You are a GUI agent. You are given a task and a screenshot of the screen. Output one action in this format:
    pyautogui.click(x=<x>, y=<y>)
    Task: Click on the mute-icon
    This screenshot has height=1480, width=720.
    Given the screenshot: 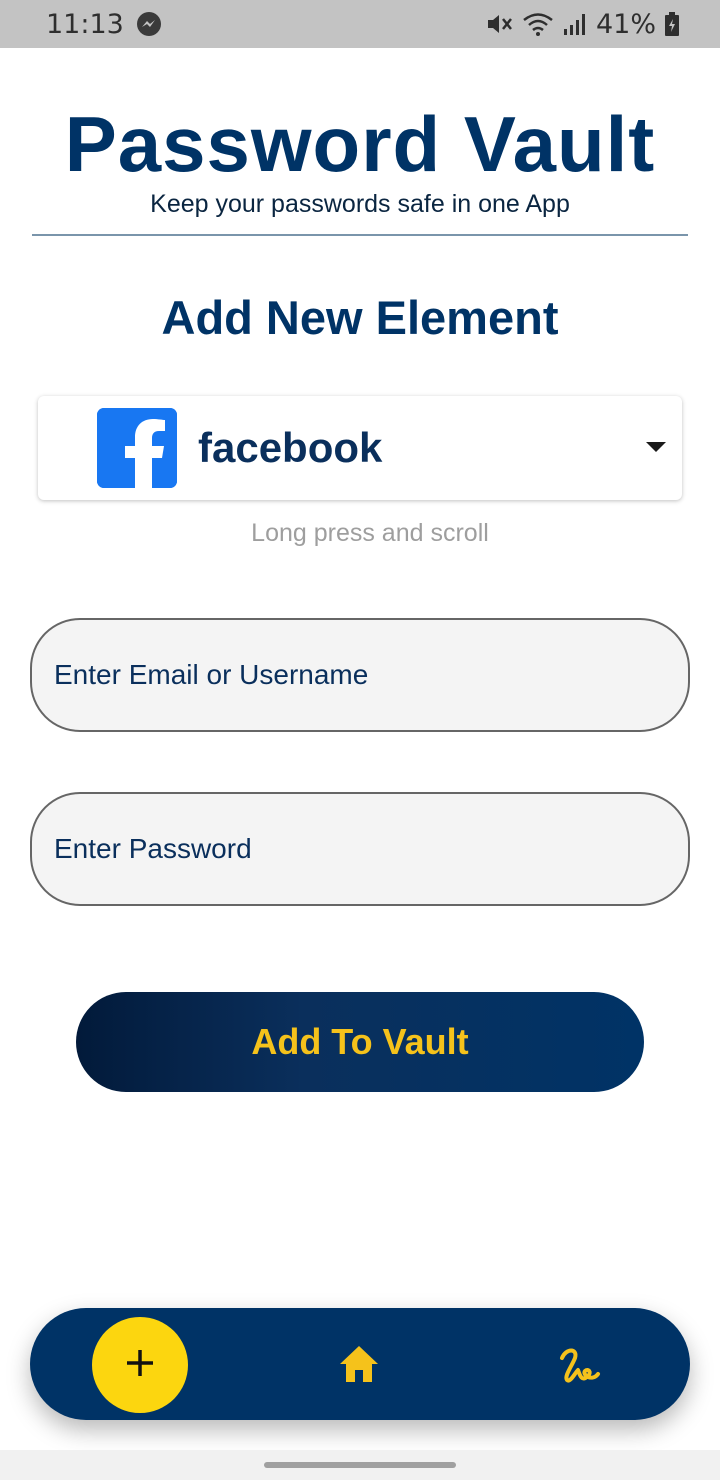 What is the action you would take?
    pyautogui.click(x=500, y=24)
    